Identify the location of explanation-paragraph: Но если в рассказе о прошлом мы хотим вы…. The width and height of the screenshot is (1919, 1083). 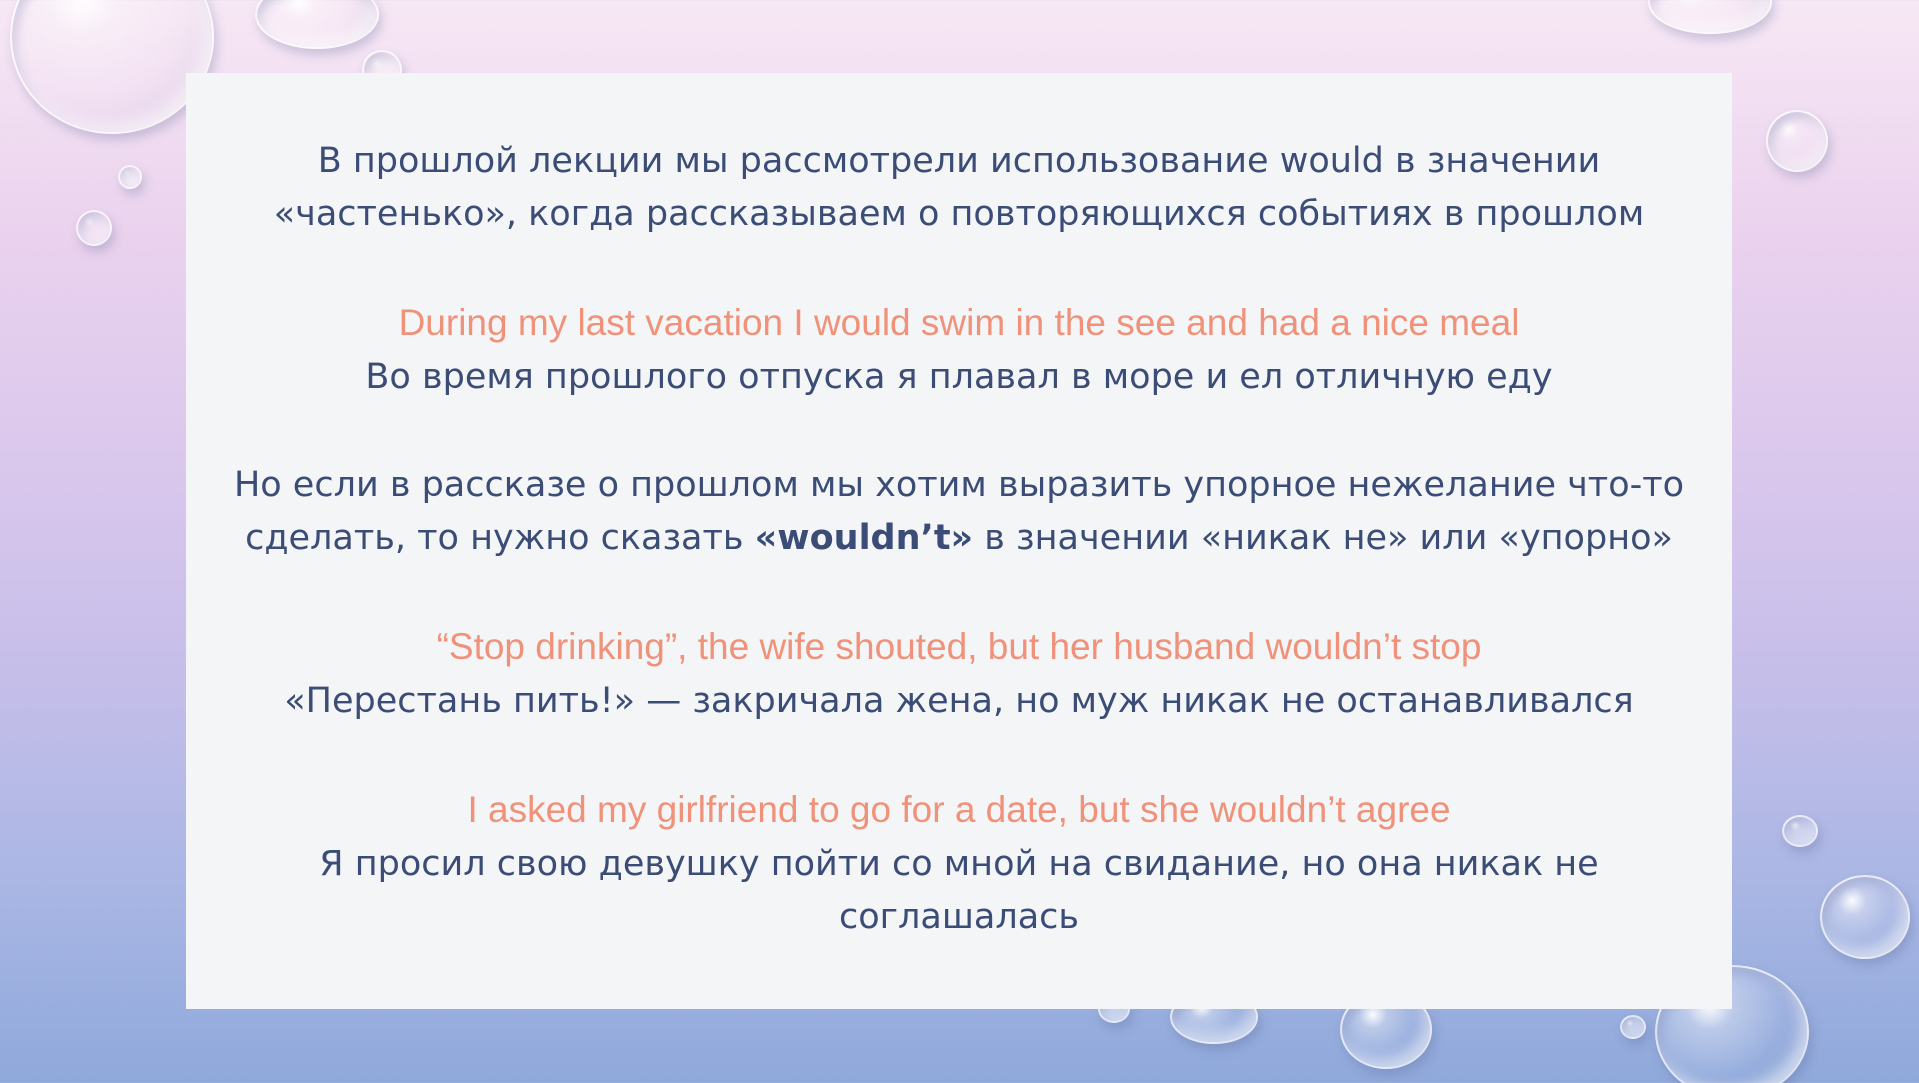
(959, 512).